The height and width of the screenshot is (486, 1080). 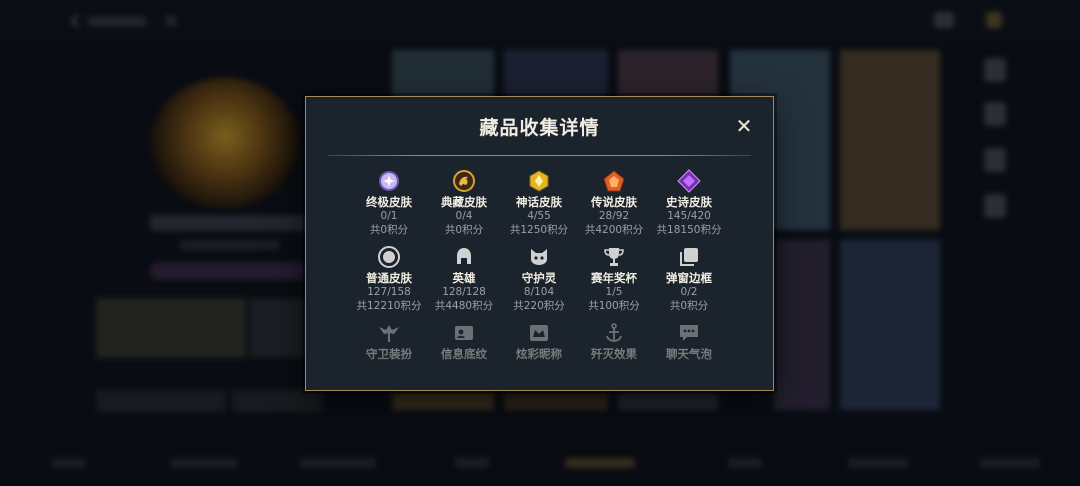 What do you see at coordinates (464, 341) in the screenshot?
I see `category-item-info-card: 信息底纹` at bounding box center [464, 341].